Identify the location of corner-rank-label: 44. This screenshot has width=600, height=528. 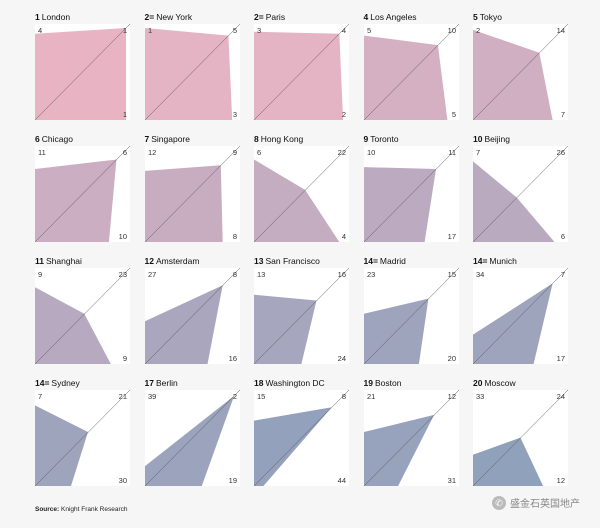
(342, 480).